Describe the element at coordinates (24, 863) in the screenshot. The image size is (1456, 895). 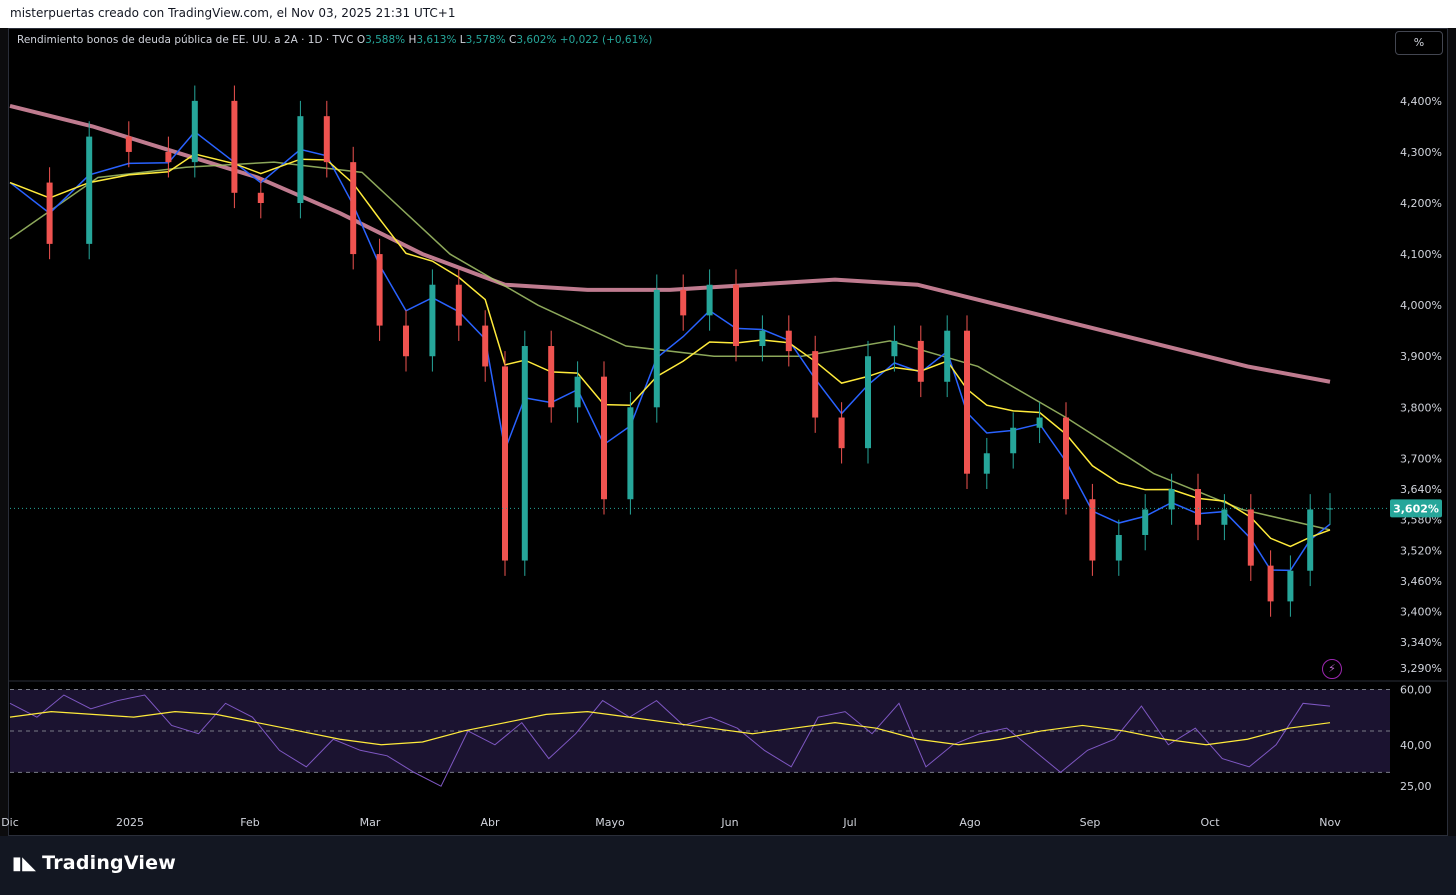
I see `tradingview-logo-icon: ▮◣` at that location.